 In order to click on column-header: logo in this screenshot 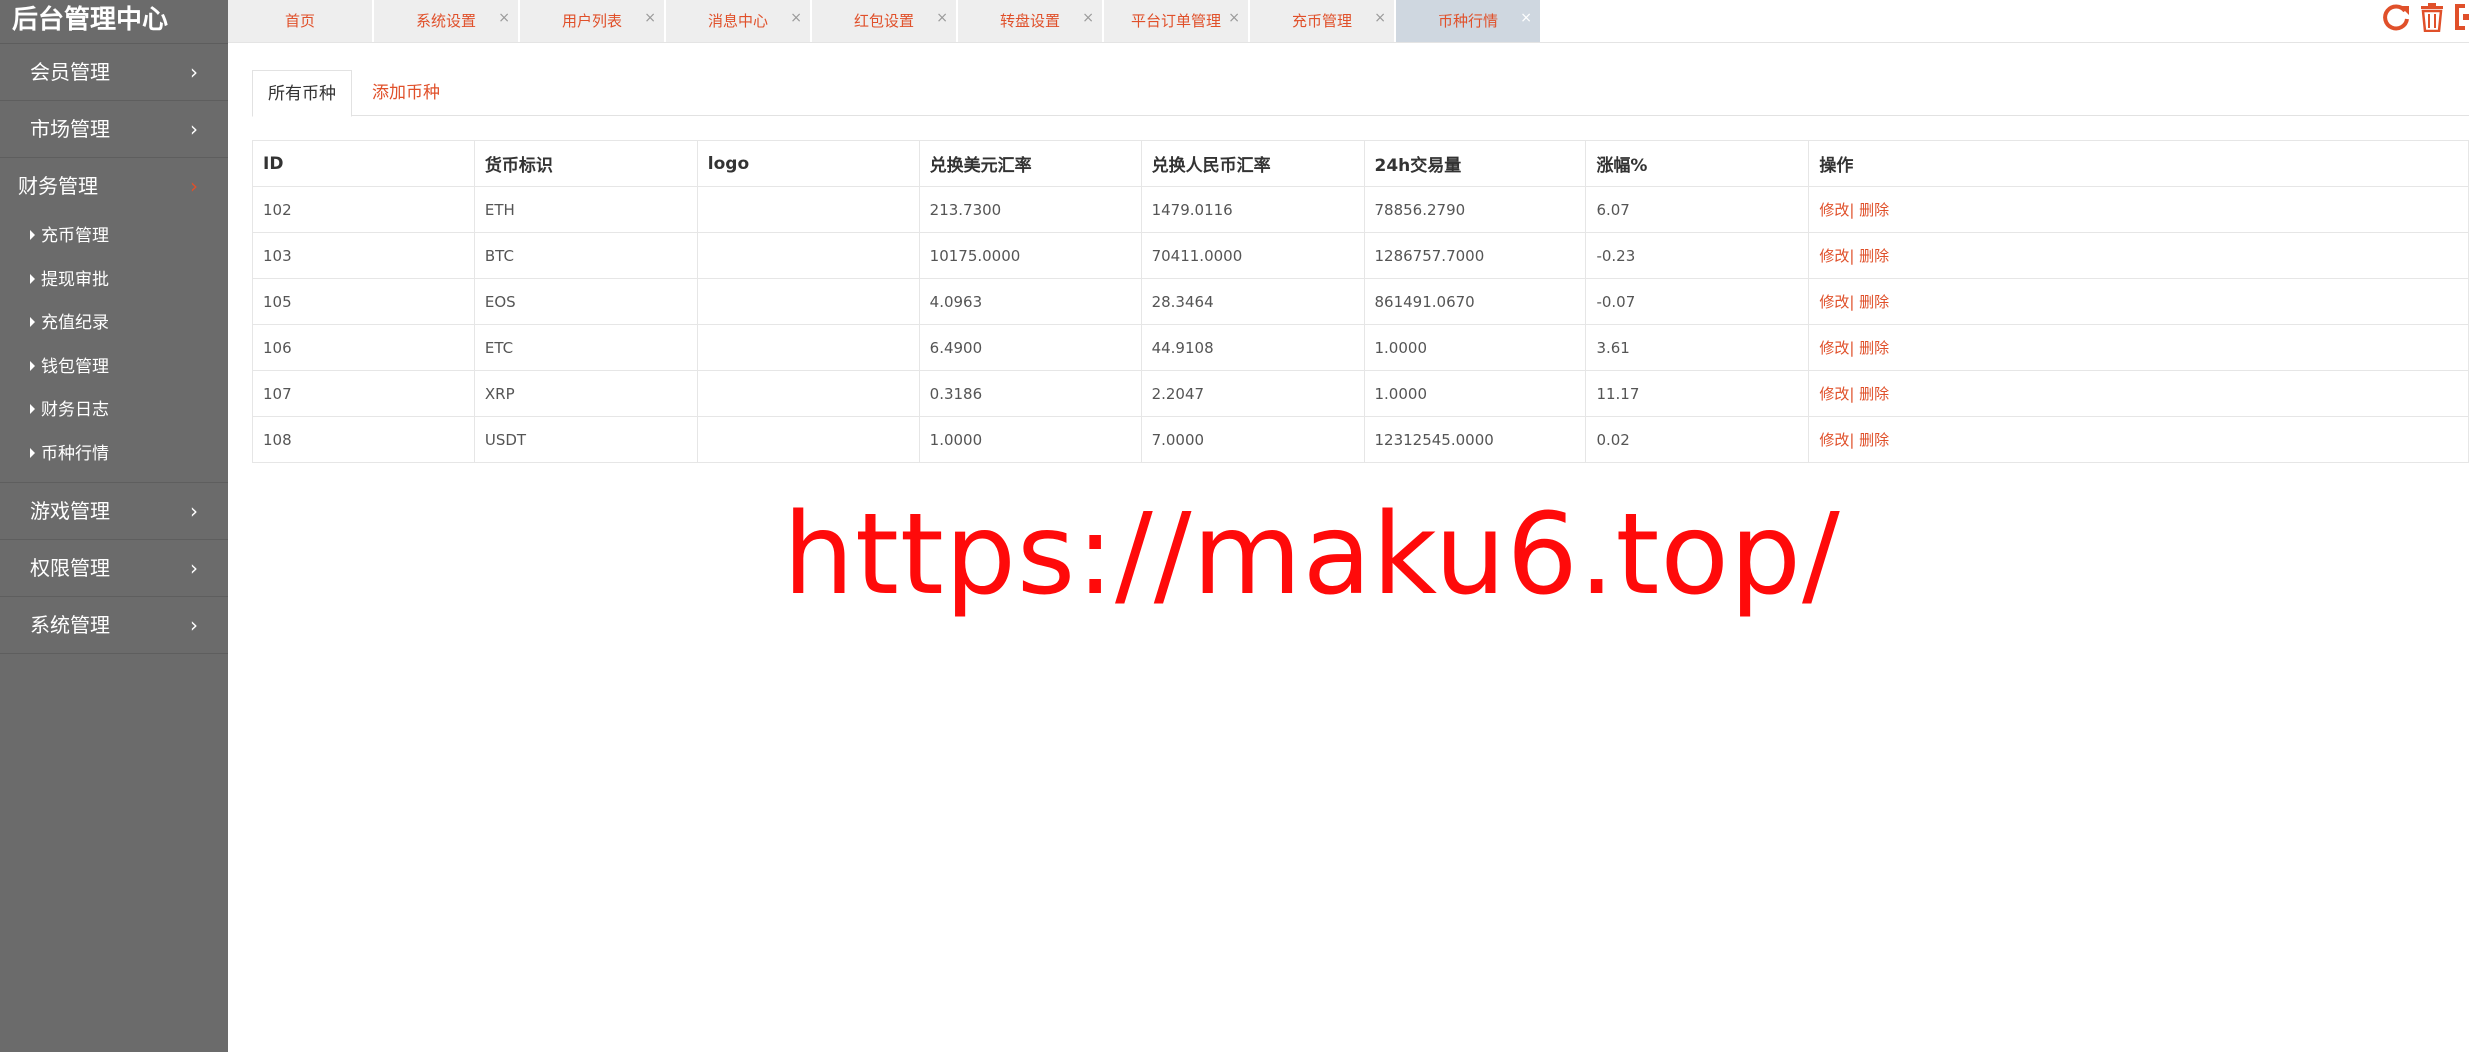, I will do `click(808, 163)`.